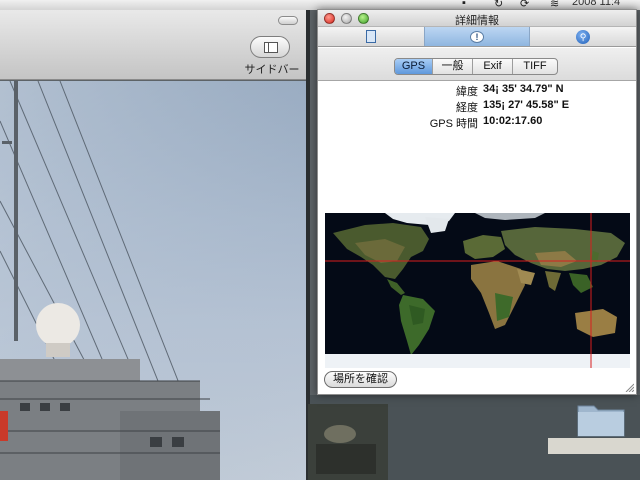  Describe the element at coordinates (453, 66) in the screenshot. I see `segment-general: 一般` at that location.